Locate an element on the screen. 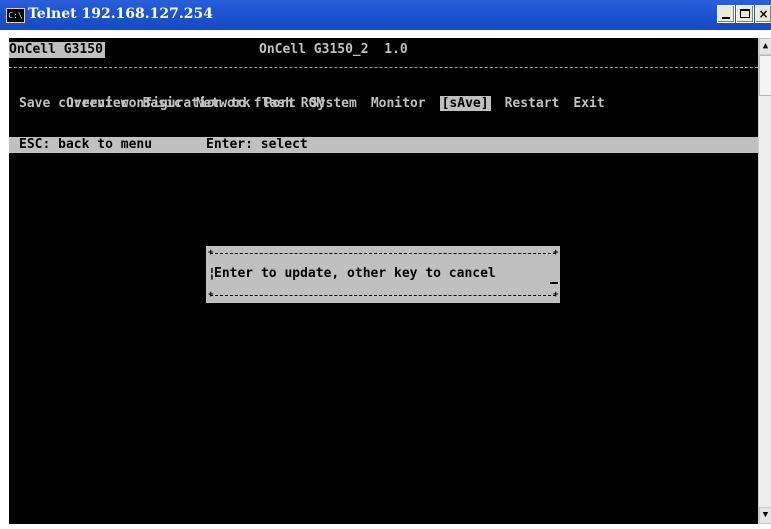  maximize-icon is located at coordinates (745, 13).